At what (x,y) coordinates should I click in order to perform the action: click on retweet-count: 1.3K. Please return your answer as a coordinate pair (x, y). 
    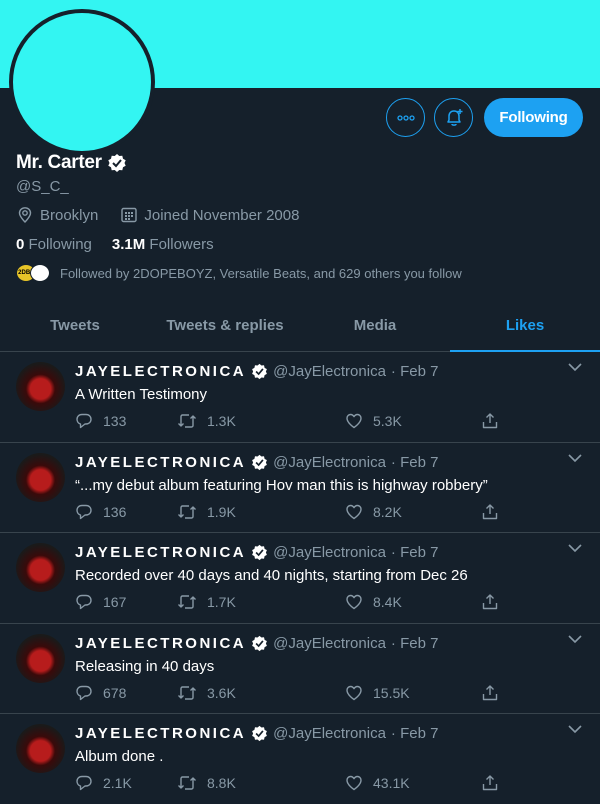
    Looking at the image, I should click on (221, 421).